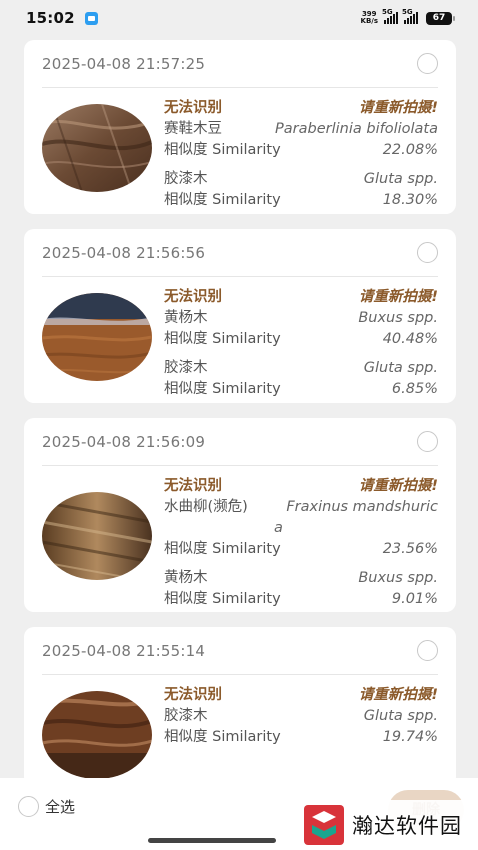 This screenshot has height=850, width=478. Describe the element at coordinates (410, 339) in the screenshot. I see `similarity-value: 40.48%` at that location.